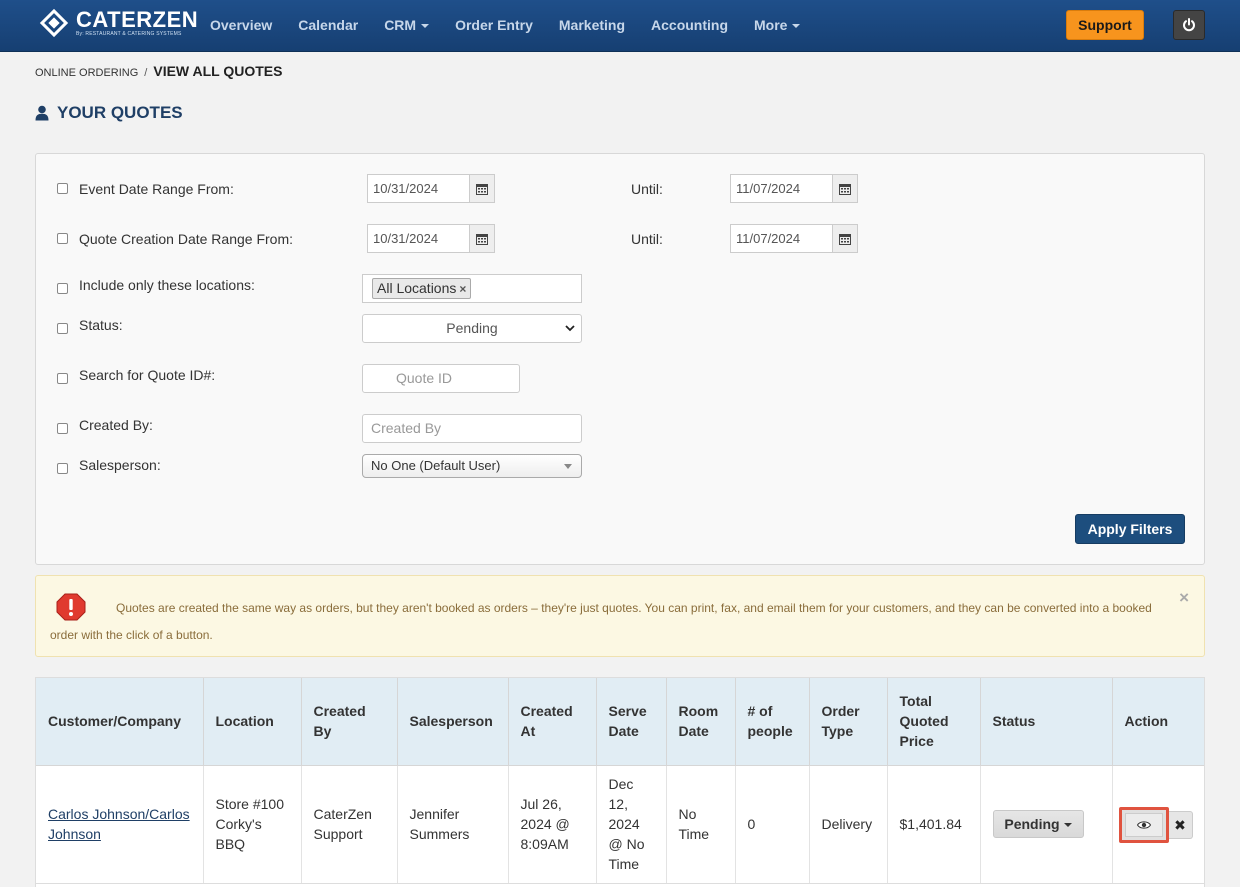 This screenshot has width=1240, height=887. What do you see at coordinates (1038, 824) in the screenshot?
I see `status-dropdown-button: Pending` at bounding box center [1038, 824].